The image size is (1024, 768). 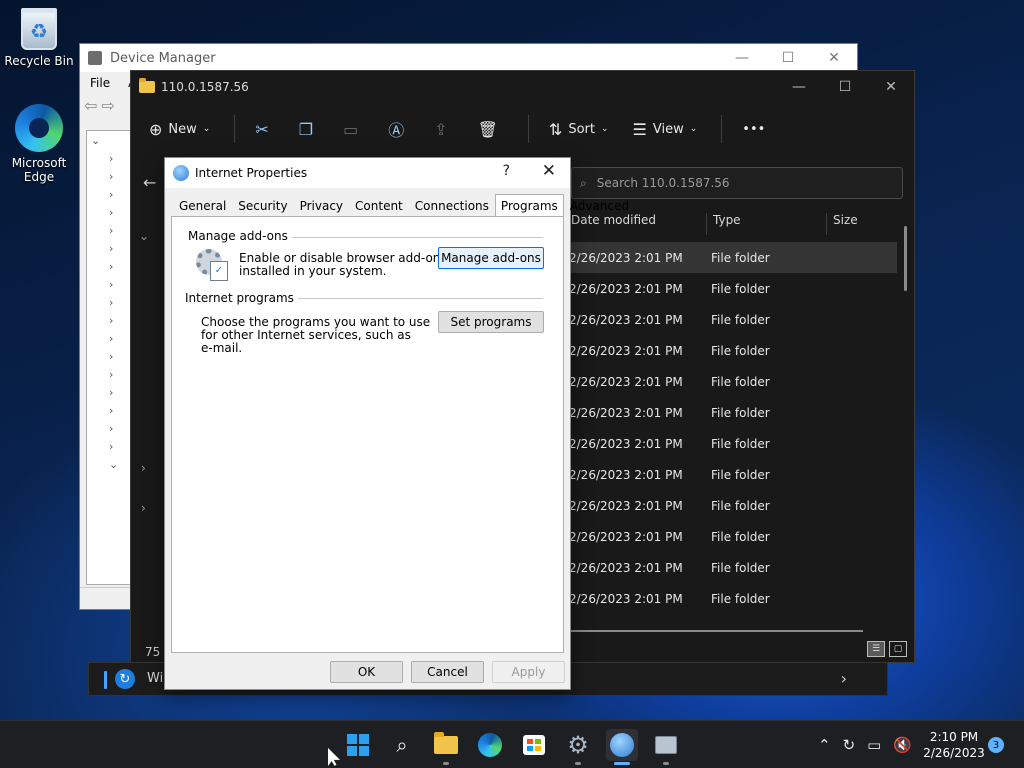 What do you see at coordinates (491, 258) in the screenshot?
I see `manage-addons-button: Manage add-ons` at bounding box center [491, 258].